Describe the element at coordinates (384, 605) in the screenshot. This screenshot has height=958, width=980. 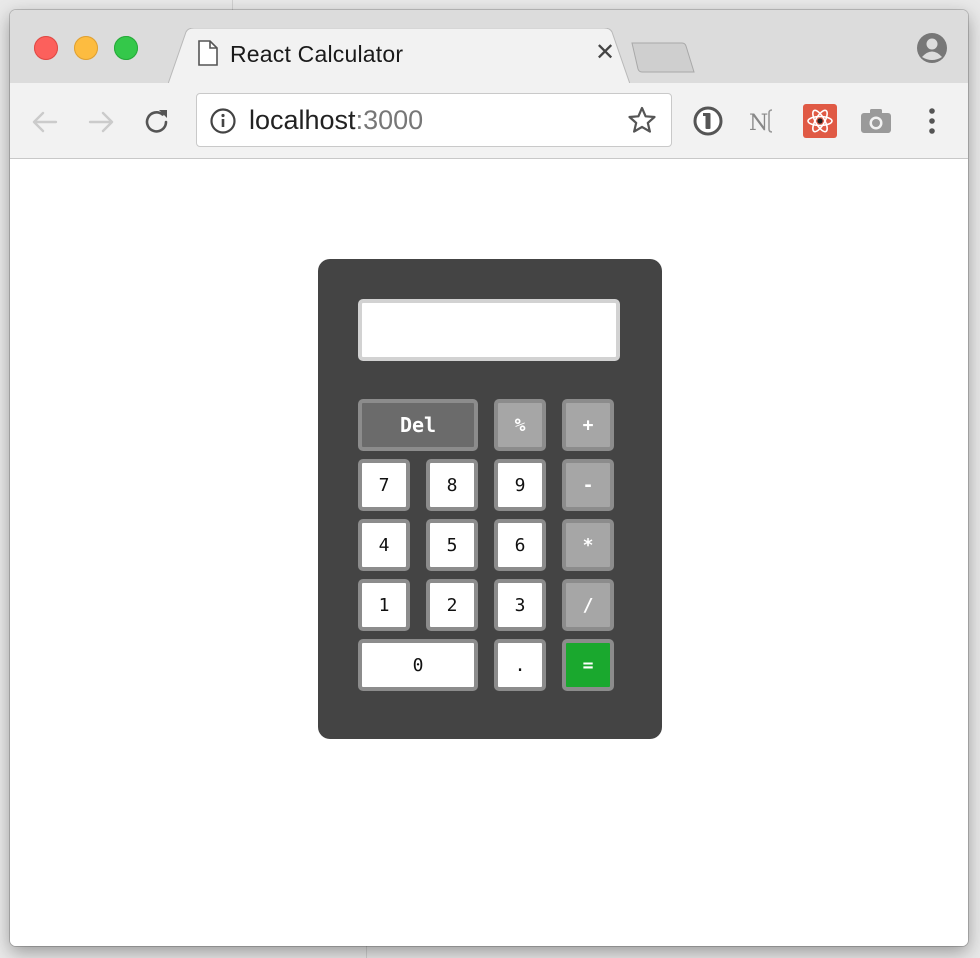
I see `digit-1-button: 1` at that location.